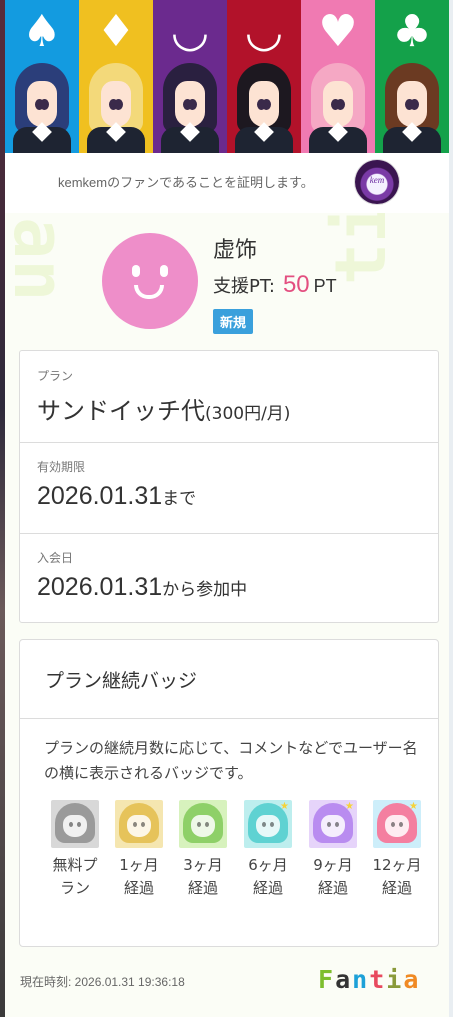 The height and width of the screenshot is (1017, 453). Describe the element at coordinates (268, 876) in the screenshot. I see `badge-label: 6ヶ月経過` at that location.